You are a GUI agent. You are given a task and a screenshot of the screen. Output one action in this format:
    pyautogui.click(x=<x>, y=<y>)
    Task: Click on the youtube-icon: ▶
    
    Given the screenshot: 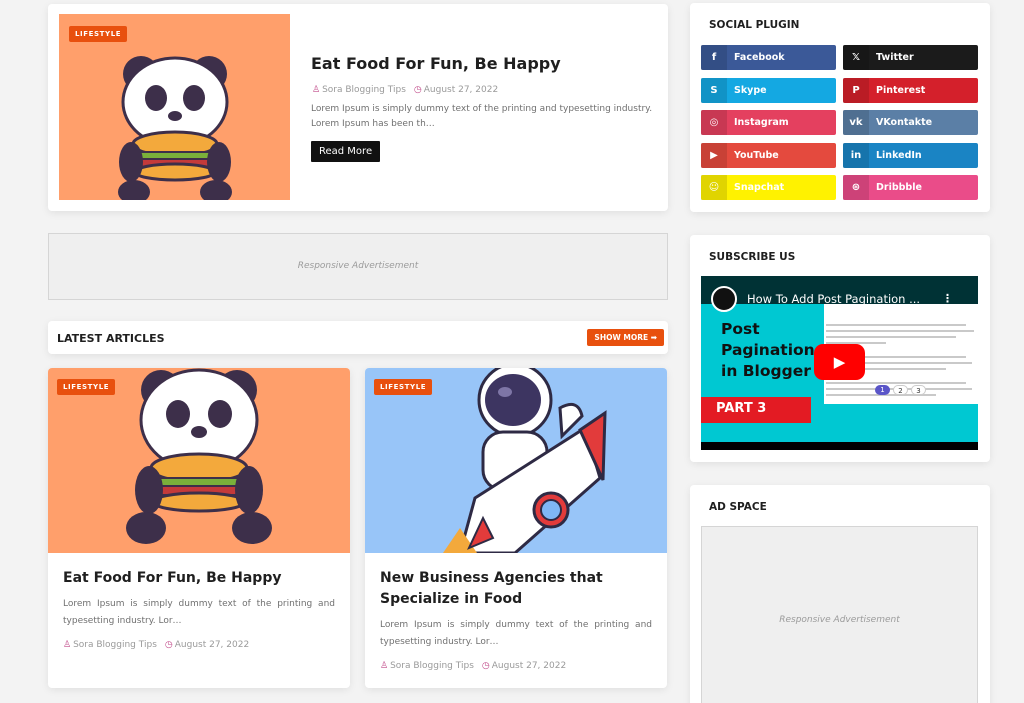 What is the action you would take?
    pyautogui.click(x=714, y=155)
    